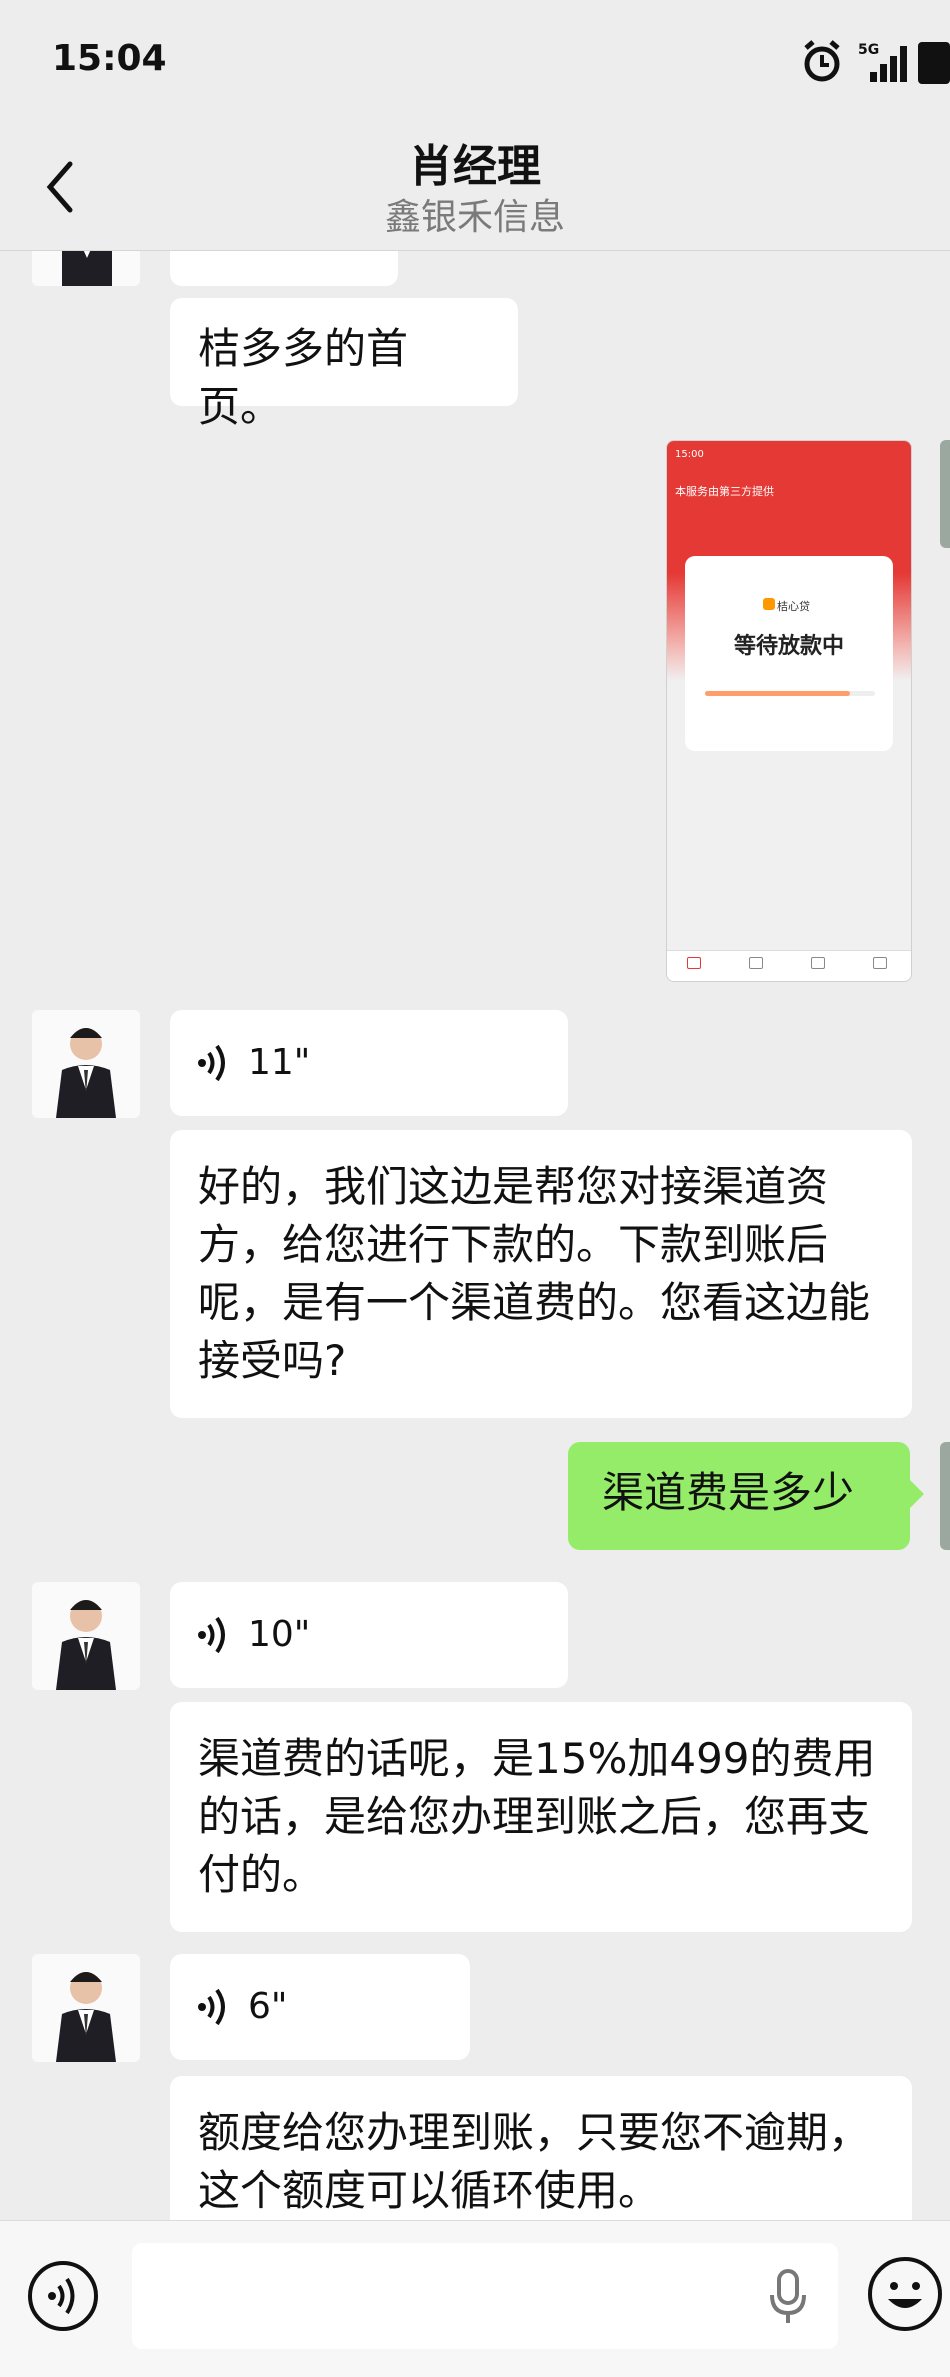 Image resolution: width=950 pixels, height=2377 pixels. I want to click on screenshot-card: 桔心贷 等待放款中, so click(789, 653).